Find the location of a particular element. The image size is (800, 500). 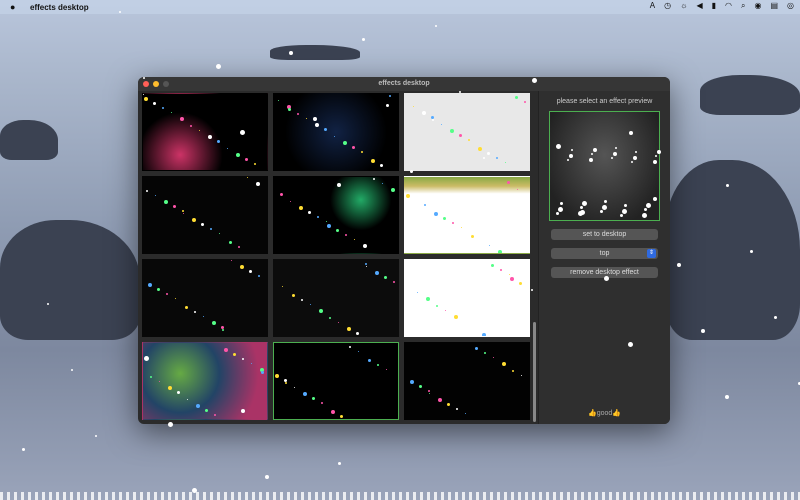

control-center-icon: ▤ is located at coordinates (774, 6).